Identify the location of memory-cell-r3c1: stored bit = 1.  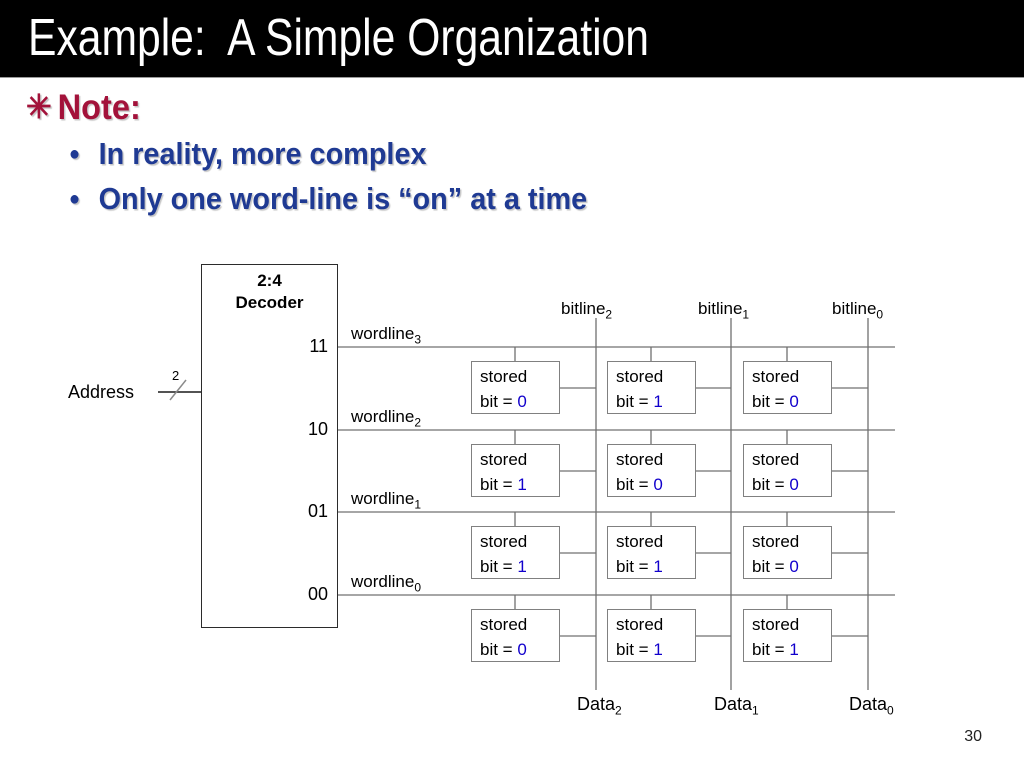
(651, 387).